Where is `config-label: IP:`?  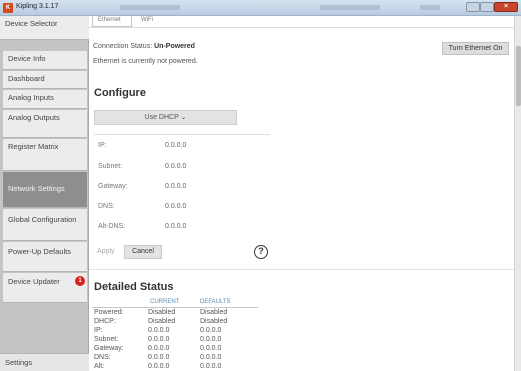 config-label: IP: is located at coordinates (102, 145).